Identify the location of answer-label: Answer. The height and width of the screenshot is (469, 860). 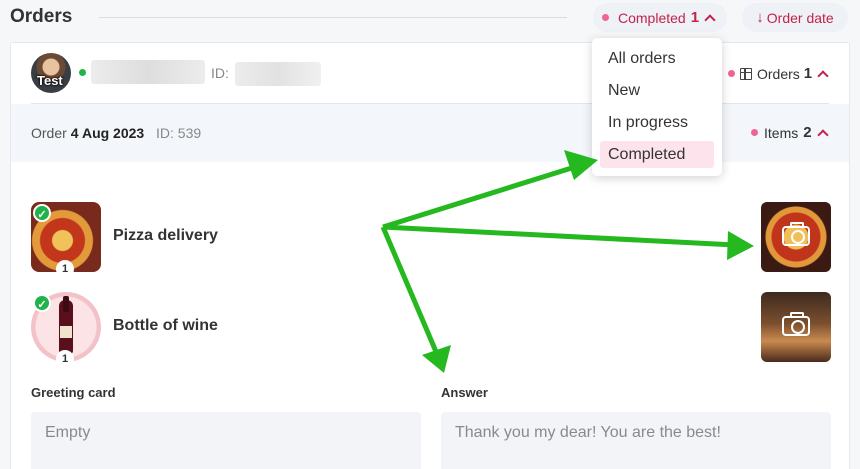
(464, 392).